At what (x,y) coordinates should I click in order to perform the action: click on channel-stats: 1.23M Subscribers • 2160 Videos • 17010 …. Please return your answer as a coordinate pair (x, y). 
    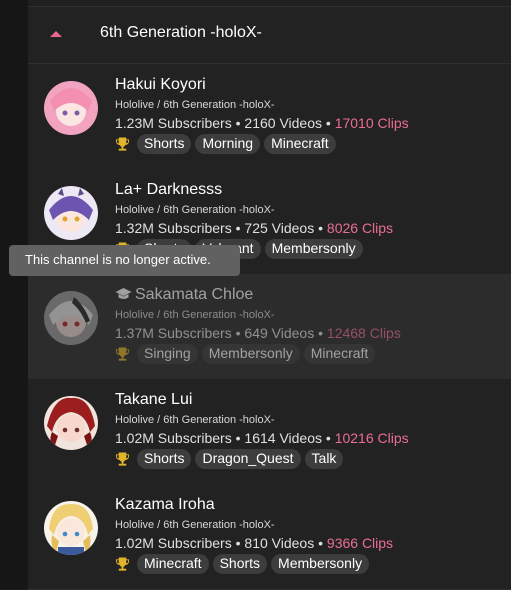
    Looking at the image, I should click on (262, 123).